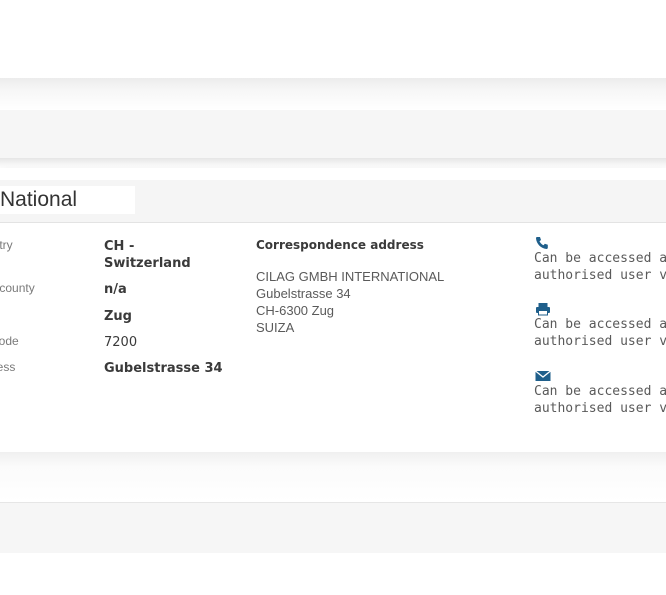 This screenshot has width=666, height=595. Describe the element at coordinates (9, 341) in the screenshot. I see `label-post-code: t code` at that location.